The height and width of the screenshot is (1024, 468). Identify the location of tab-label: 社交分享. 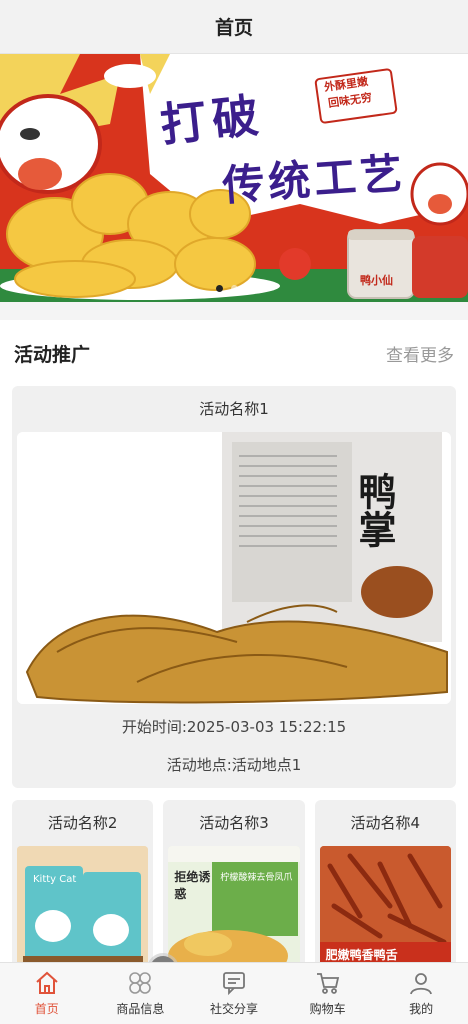
(233, 1009).